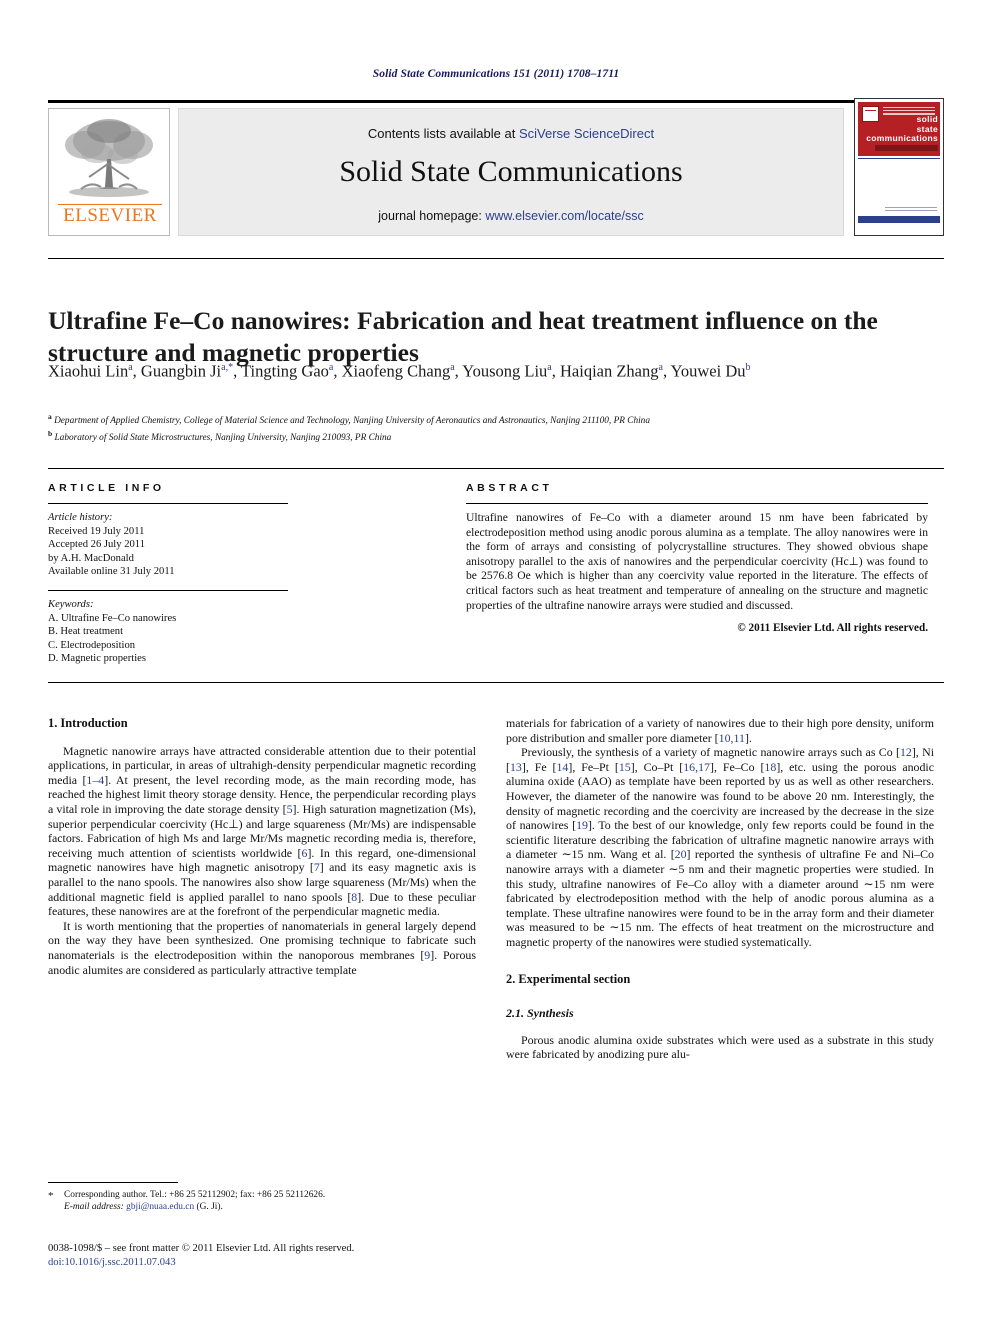 The width and height of the screenshot is (992, 1323). Describe the element at coordinates (899, 184) in the screenshot. I see `cover-body` at that location.